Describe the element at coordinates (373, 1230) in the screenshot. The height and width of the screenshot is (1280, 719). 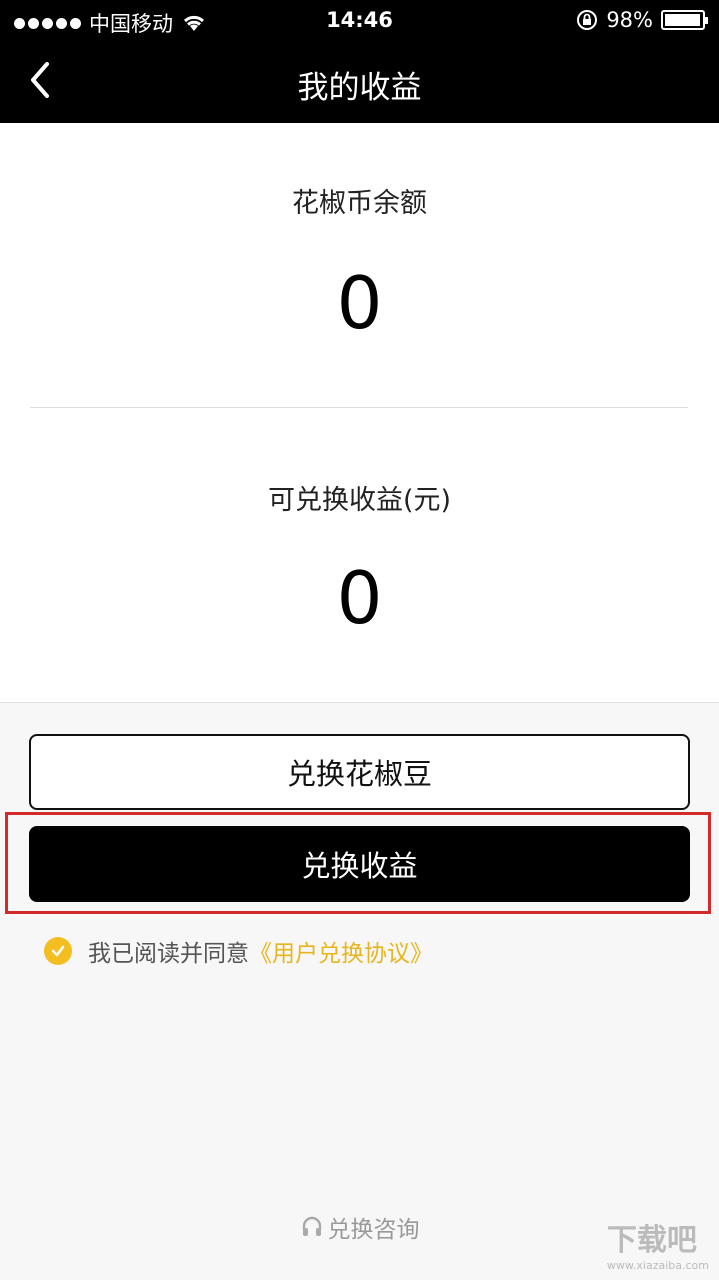
I see `consult-label: 兑换咨询` at that location.